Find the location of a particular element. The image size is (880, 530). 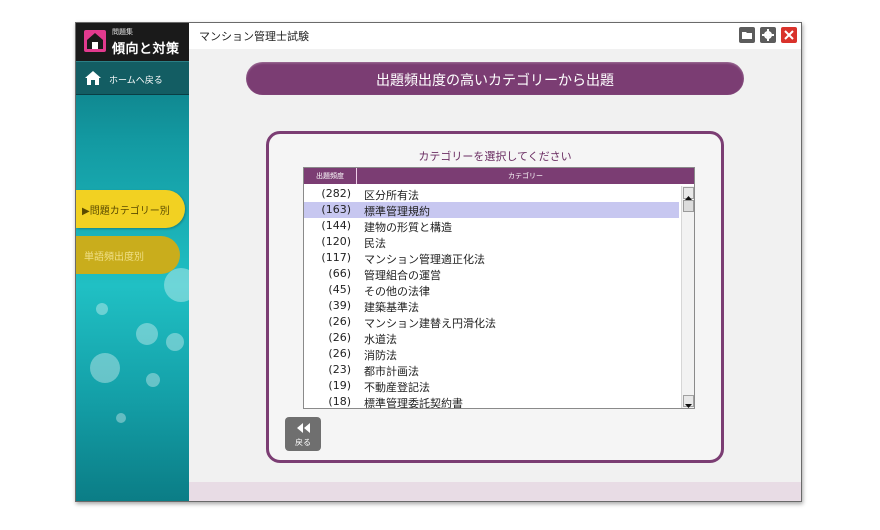

brand-title: 傾向と対策 is located at coordinates (146, 49).